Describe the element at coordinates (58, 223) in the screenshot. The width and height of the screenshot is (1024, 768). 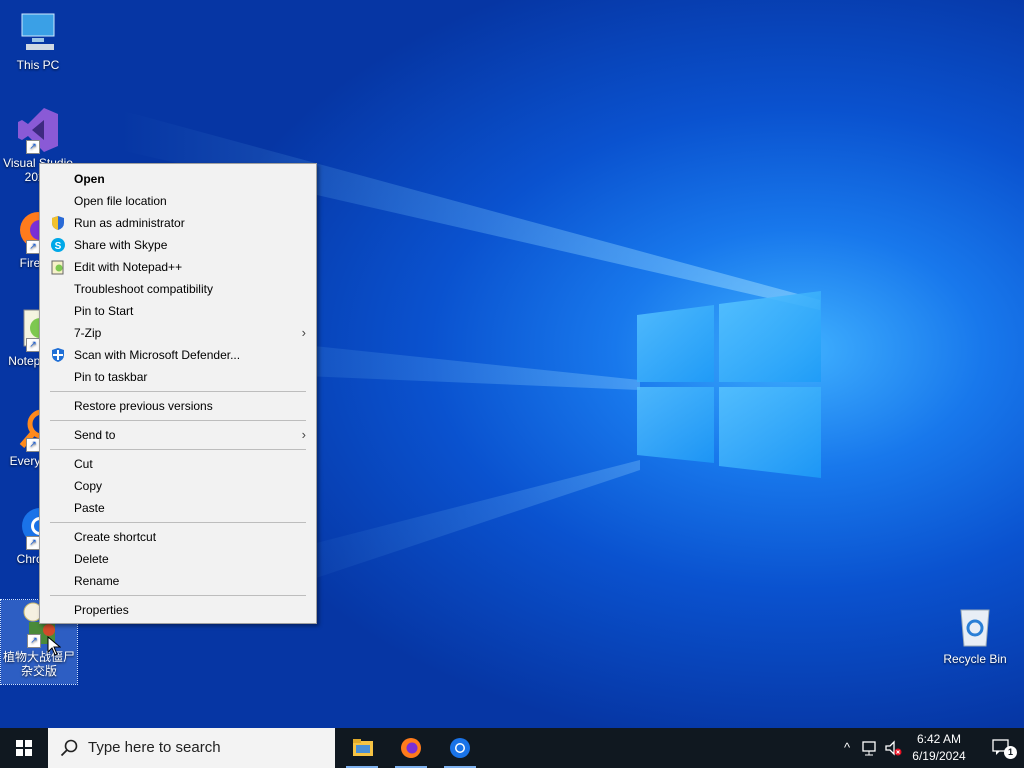
I see `shield-icon` at that location.